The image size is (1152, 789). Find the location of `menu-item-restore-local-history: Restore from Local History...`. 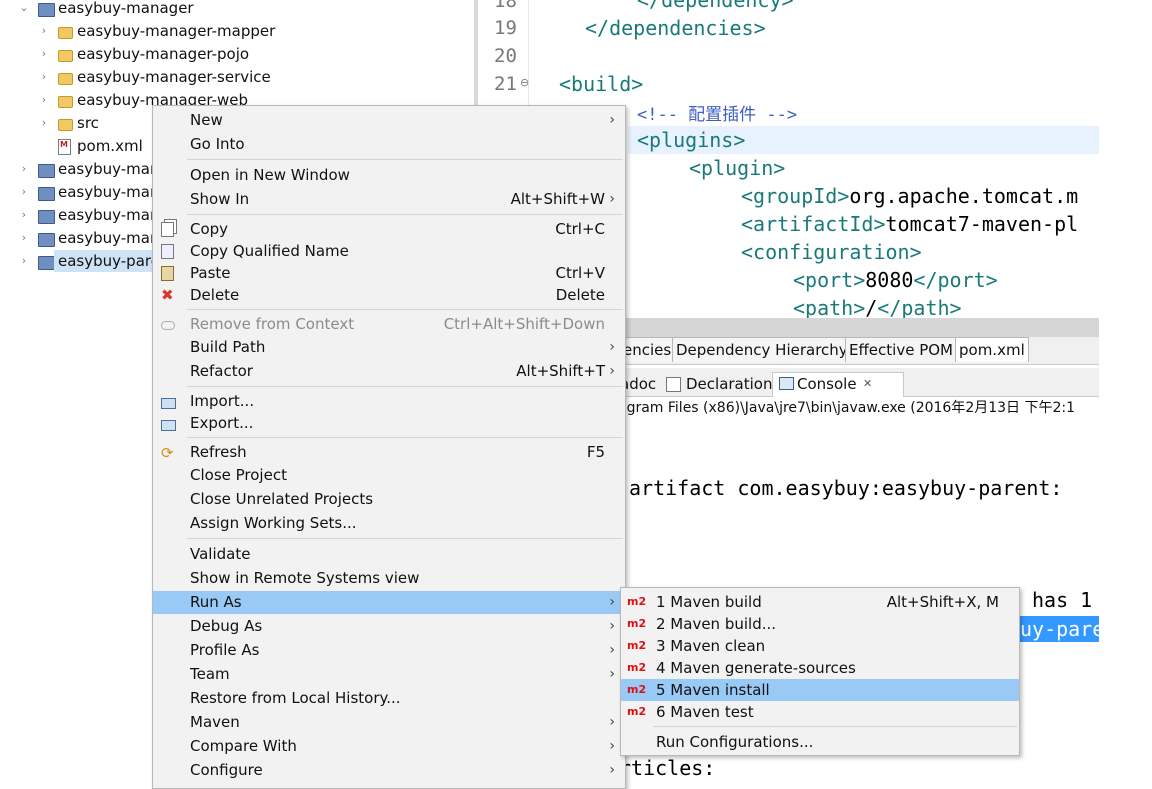

menu-item-restore-local-history: Restore from Local History... is located at coordinates (389, 698).